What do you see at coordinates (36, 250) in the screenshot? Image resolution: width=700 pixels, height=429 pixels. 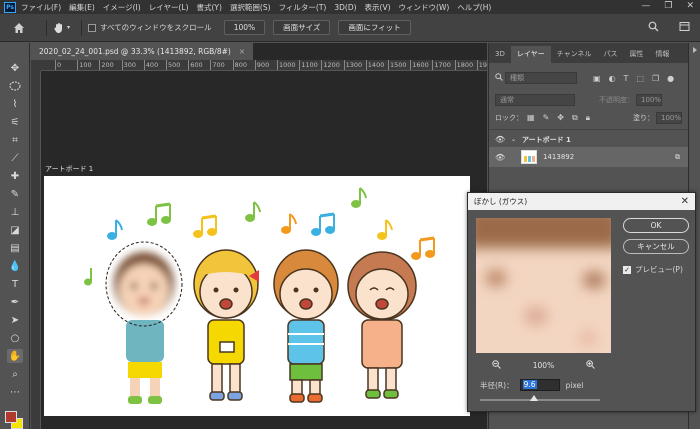 I see `vertical-ruler` at bounding box center [36, 250].